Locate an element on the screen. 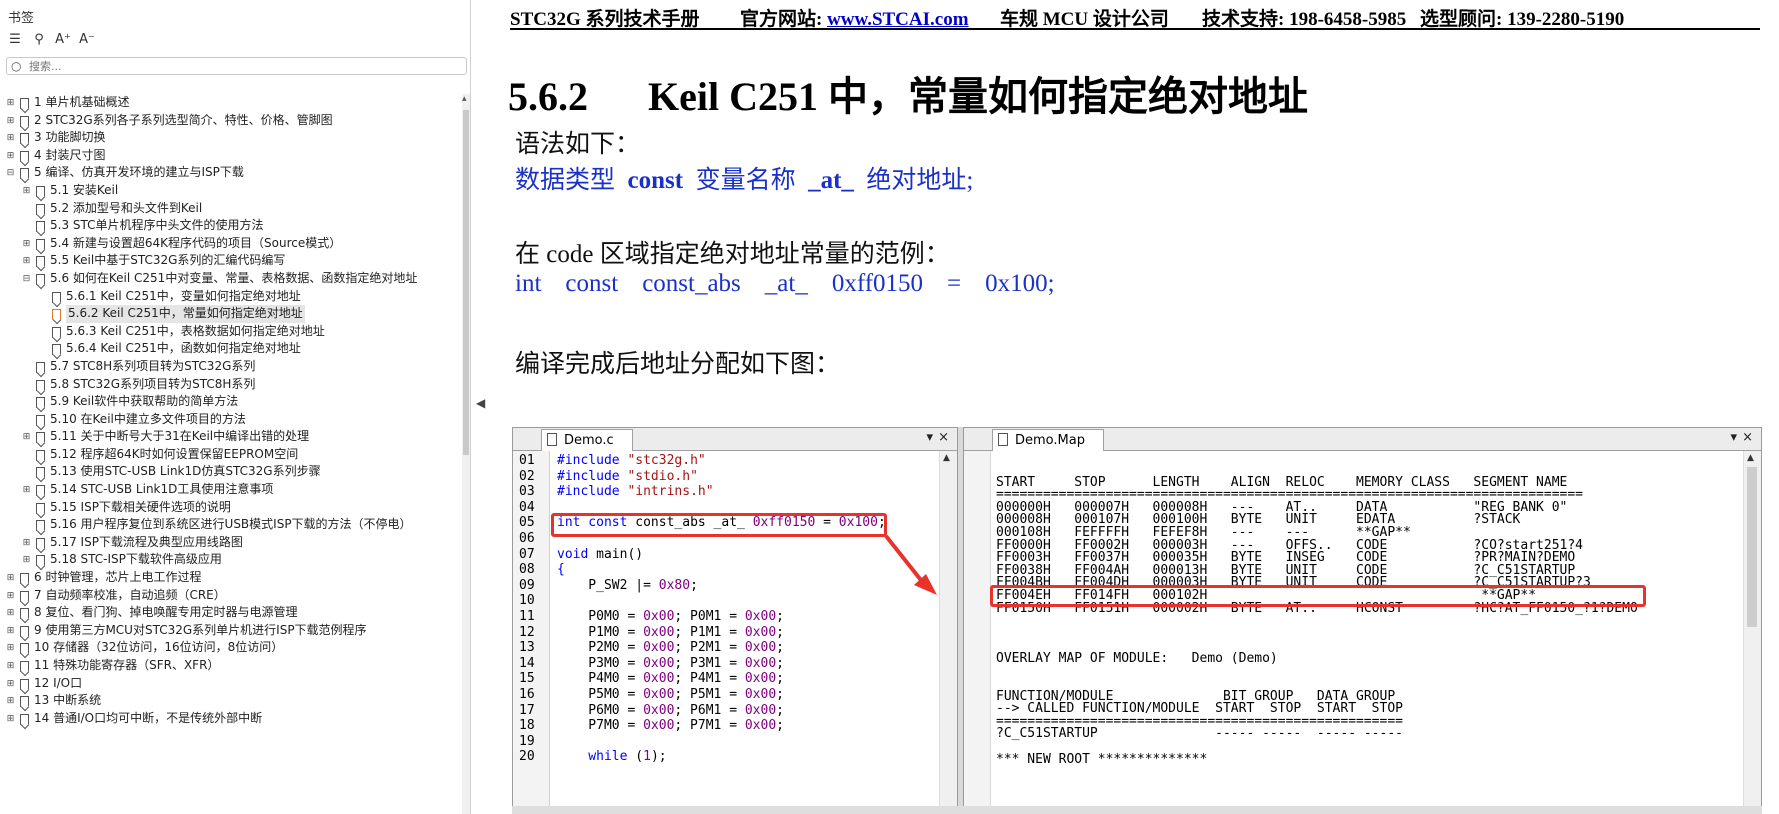 The height and width of the screenshot is (814, 1779). syntax-line: 数据类型 const 变量名称 _at_ 绝对地址; is located at coordinates (744, 178).